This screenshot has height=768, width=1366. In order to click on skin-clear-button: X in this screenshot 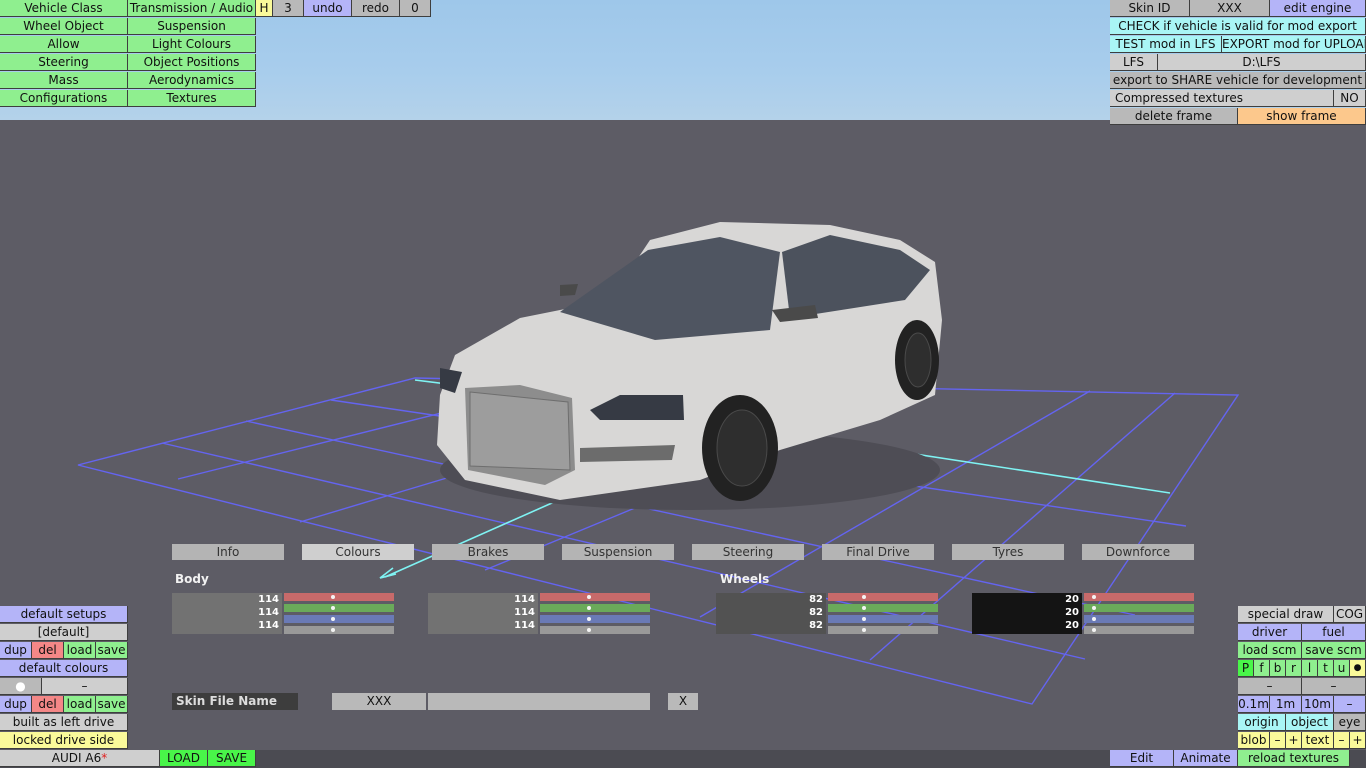, I will do `click(683, 701)`.